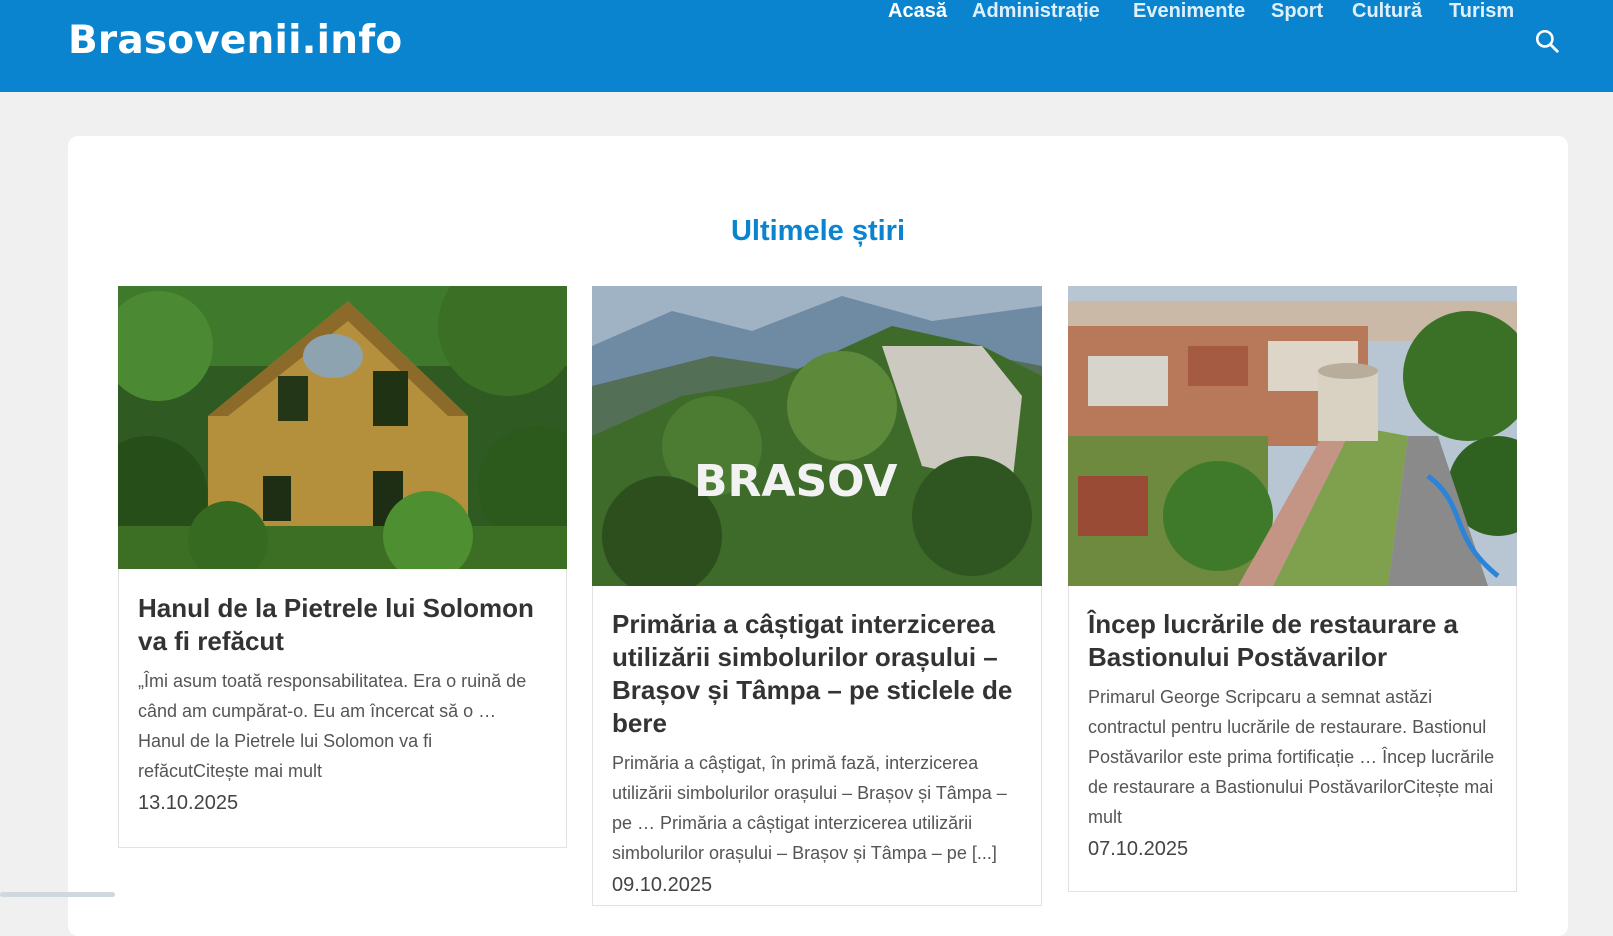  I want to click on nav-item-sport: Sport, so click(1297, 11).